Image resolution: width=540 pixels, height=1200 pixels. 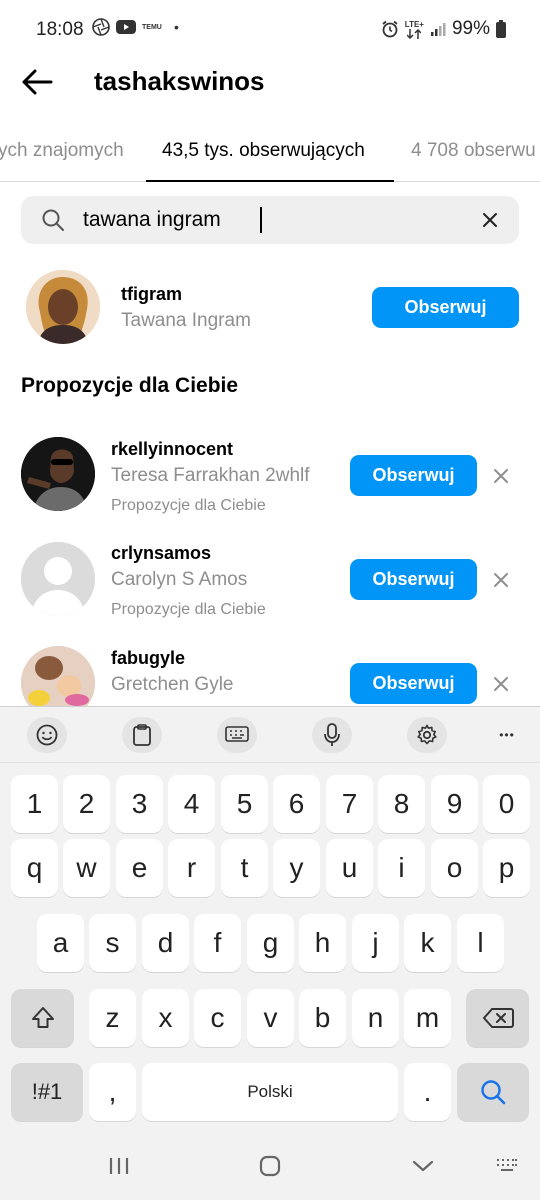 What do you see at coordinates (401, 804) in the screenshot?
I see `key-8: 8` at bounding box center [401, 804].